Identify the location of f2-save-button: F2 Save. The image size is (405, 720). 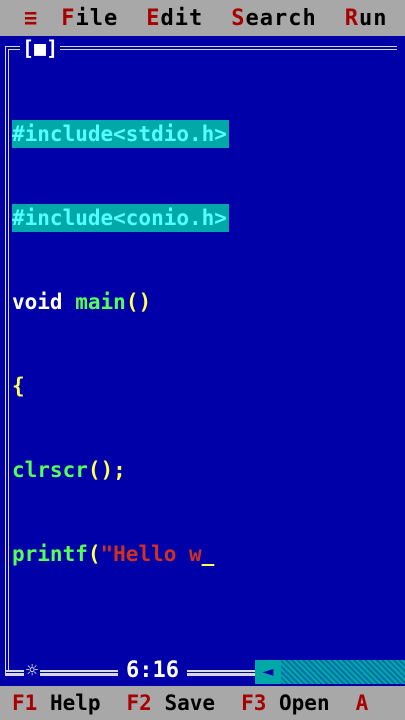
(172, 703).